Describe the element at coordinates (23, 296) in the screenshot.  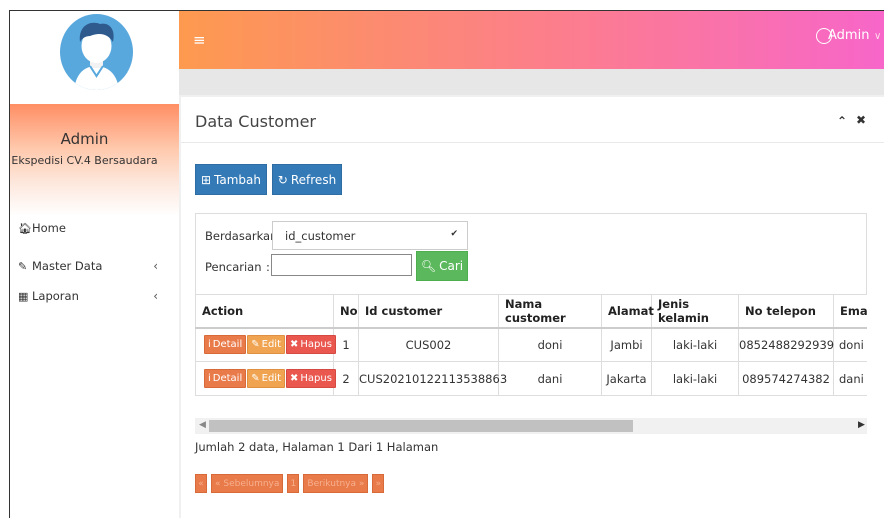
I see `calendar-icon: ▦` at that location.